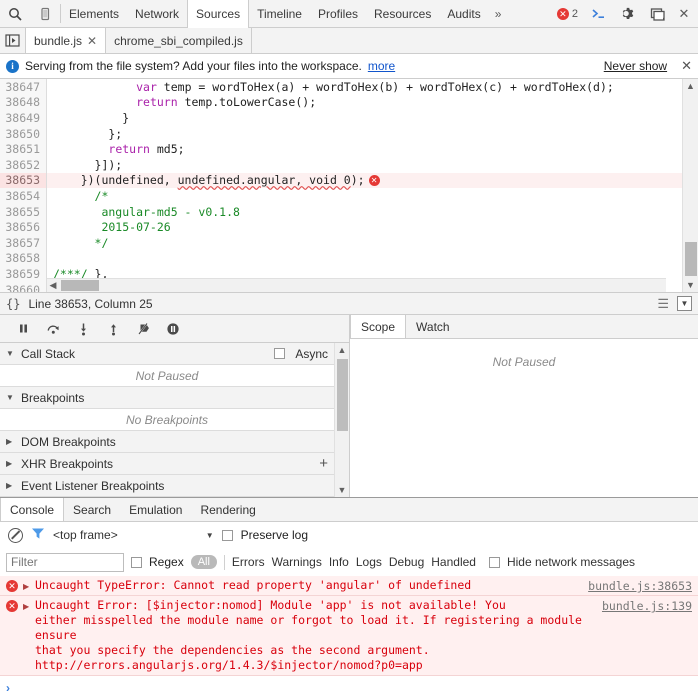 The width and height of the screenshot is (698, 699). What do you see at coordinates (378, 326) in the screenshot?
I see `tab-scope: Scope` at bounding box center [378, 326].